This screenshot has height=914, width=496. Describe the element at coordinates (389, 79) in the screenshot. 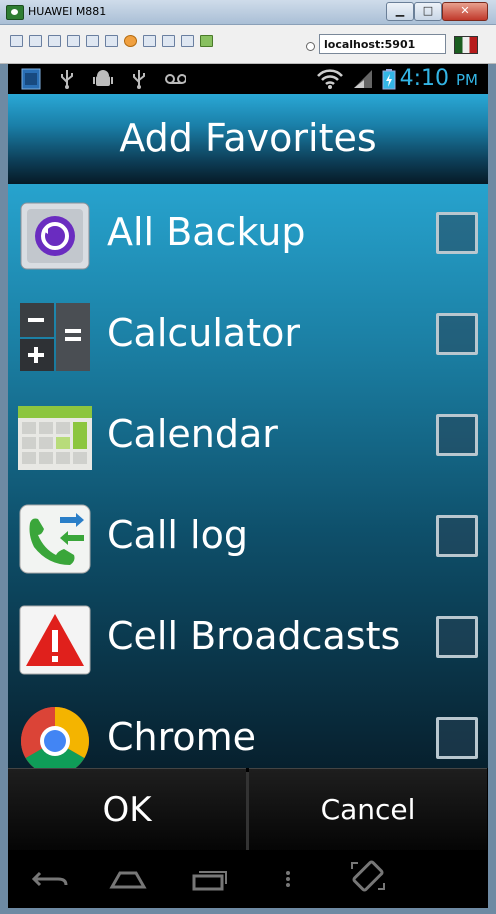

I see `battery-charging-icon` at that location.